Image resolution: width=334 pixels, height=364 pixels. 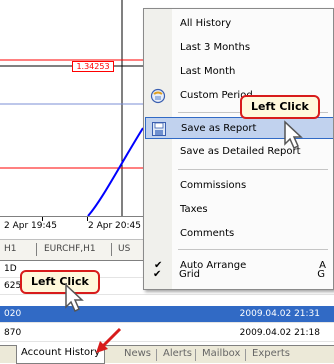 I want to click on menu-item-shortcut: G, so click(x=321, y=274).